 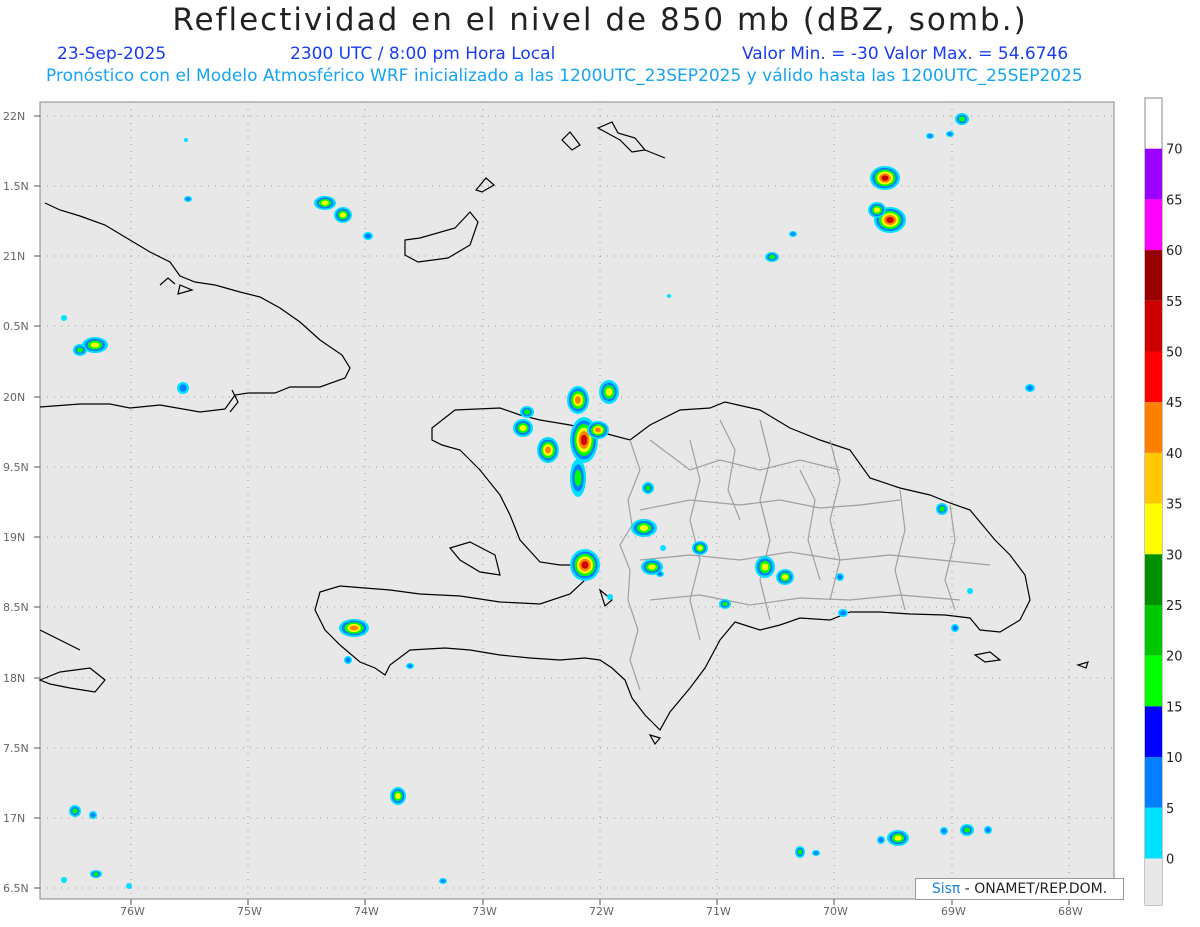 What do you see at coordinates (718, 911) in the screenshot?
I see `lon-label: 71W` at bounding box center [718, 911].